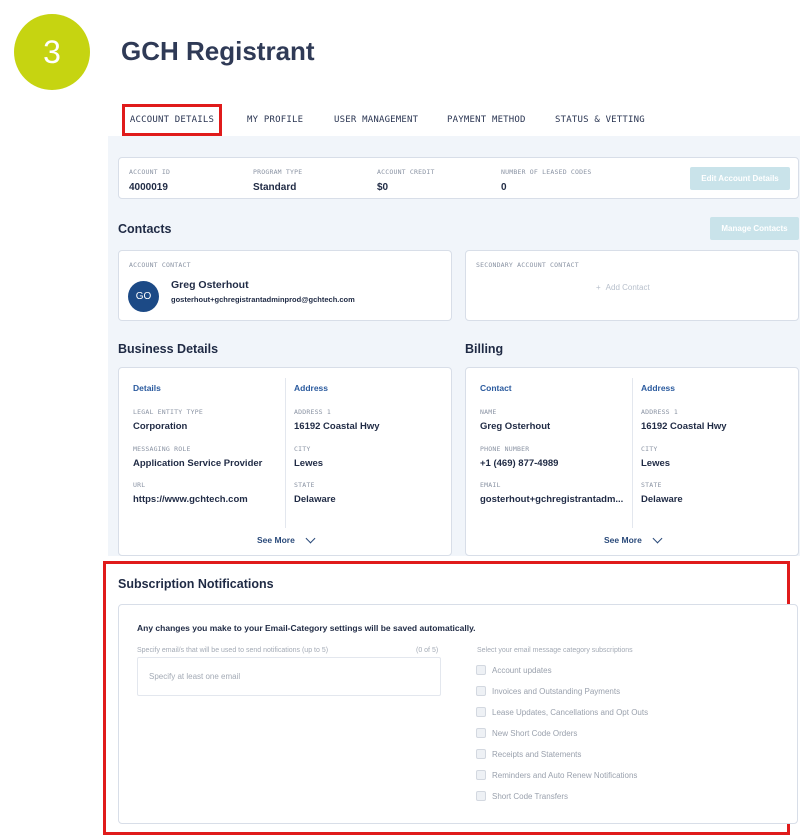  What do you see at coordinates (315, 493) in the screenshot?
I see `business-state-field: STATE Delaware` at bounding box center [315, 493].